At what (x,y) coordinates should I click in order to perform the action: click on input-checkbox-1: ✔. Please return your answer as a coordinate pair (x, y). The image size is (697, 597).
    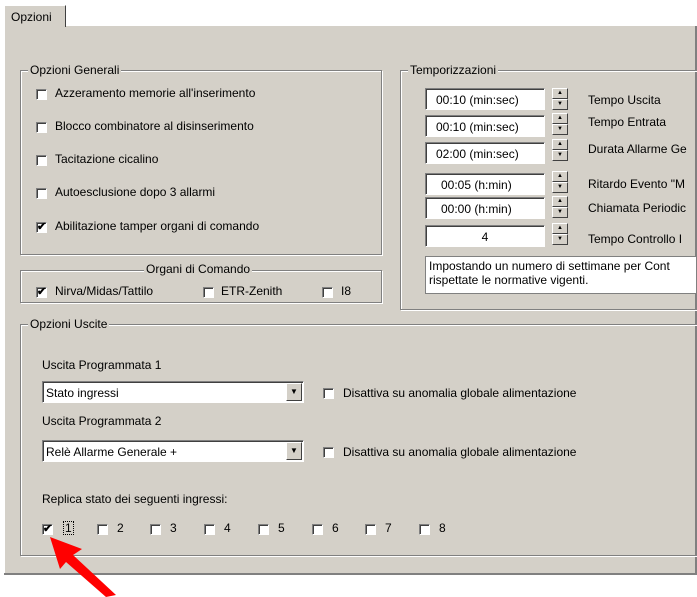
    Looking at the image, I should click on (47, 529).